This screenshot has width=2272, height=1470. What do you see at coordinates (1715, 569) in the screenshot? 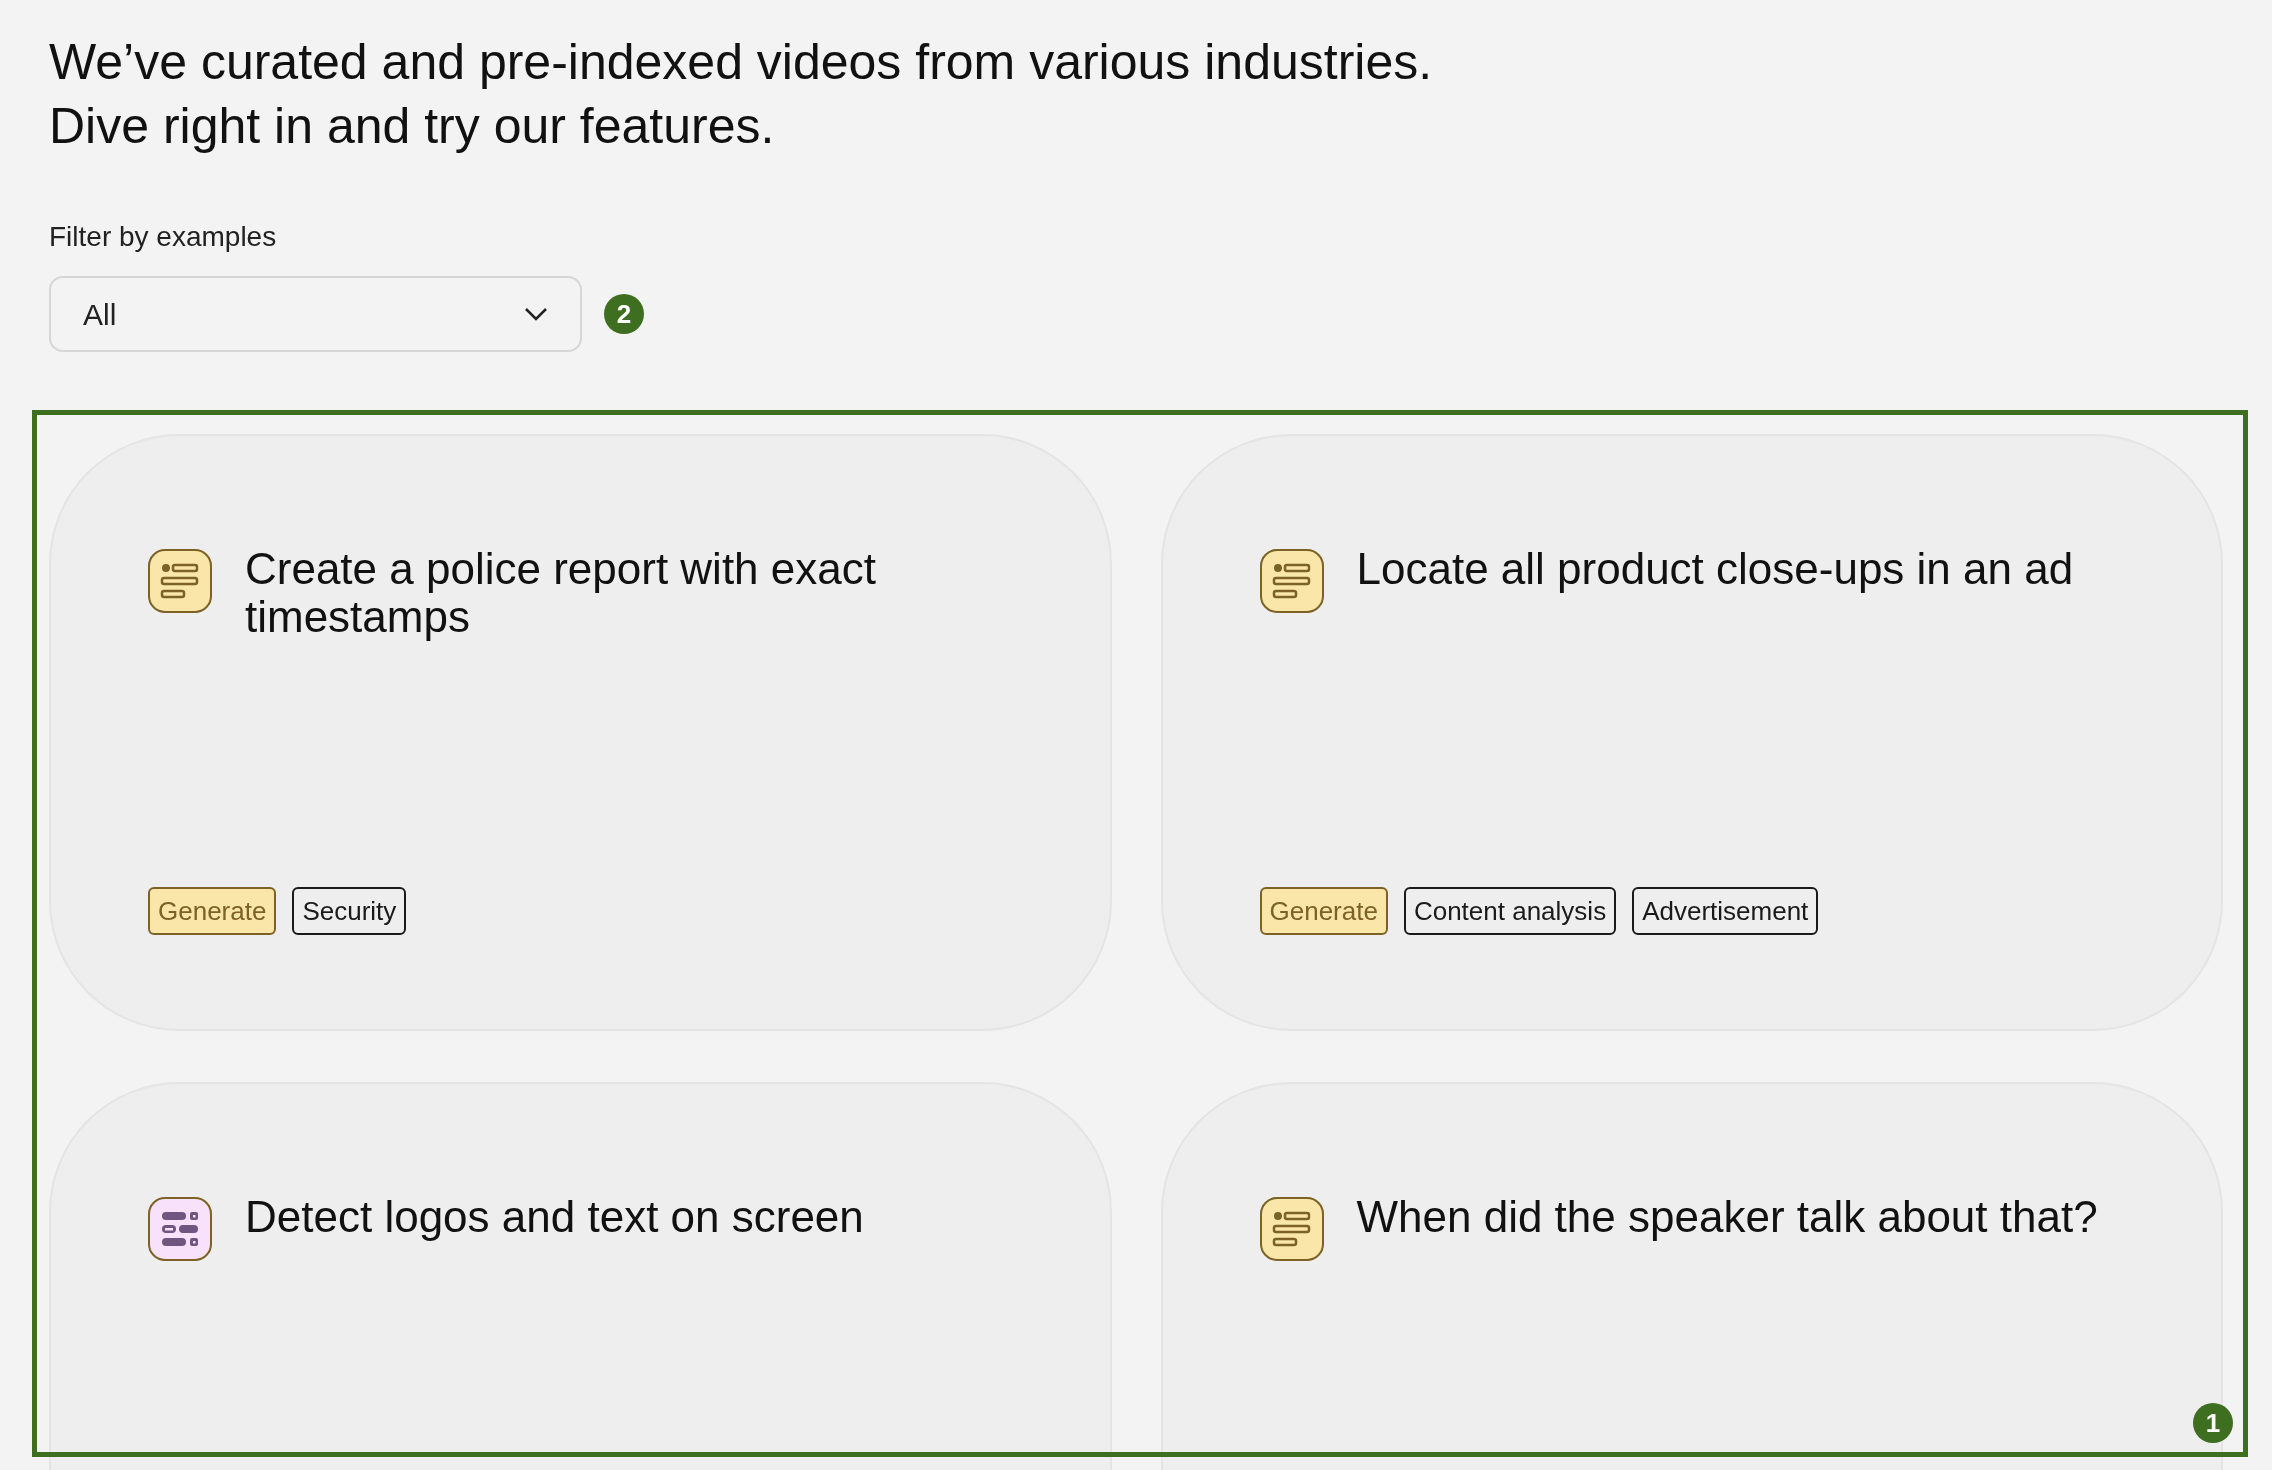
I see `card-title: Locate all product close-ups in an ad` at bounding box center [1715, 569].